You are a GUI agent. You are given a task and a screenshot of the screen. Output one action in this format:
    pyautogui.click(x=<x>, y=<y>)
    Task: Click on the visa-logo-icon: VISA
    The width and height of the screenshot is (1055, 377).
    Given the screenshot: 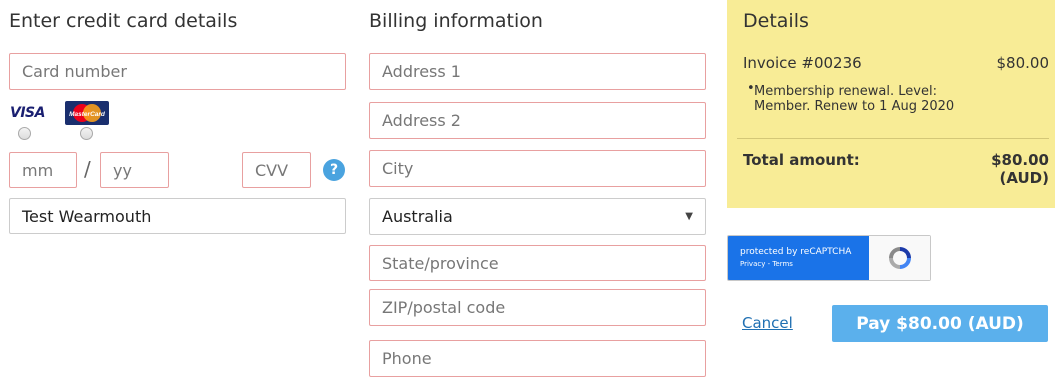 What is the action you would take?
    pyautogui.click(x=27, y=113)
    